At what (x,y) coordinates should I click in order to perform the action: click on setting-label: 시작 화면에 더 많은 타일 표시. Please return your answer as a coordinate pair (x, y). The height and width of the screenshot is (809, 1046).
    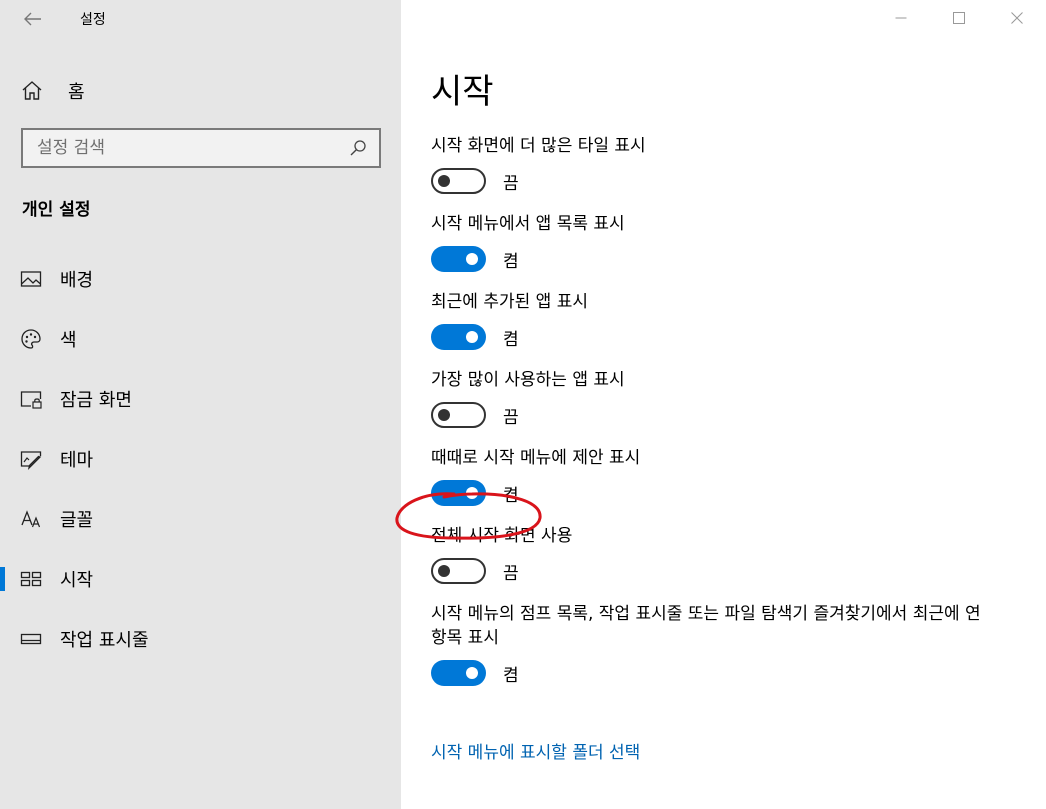
    Looking at the image, I should click on (538, 146).